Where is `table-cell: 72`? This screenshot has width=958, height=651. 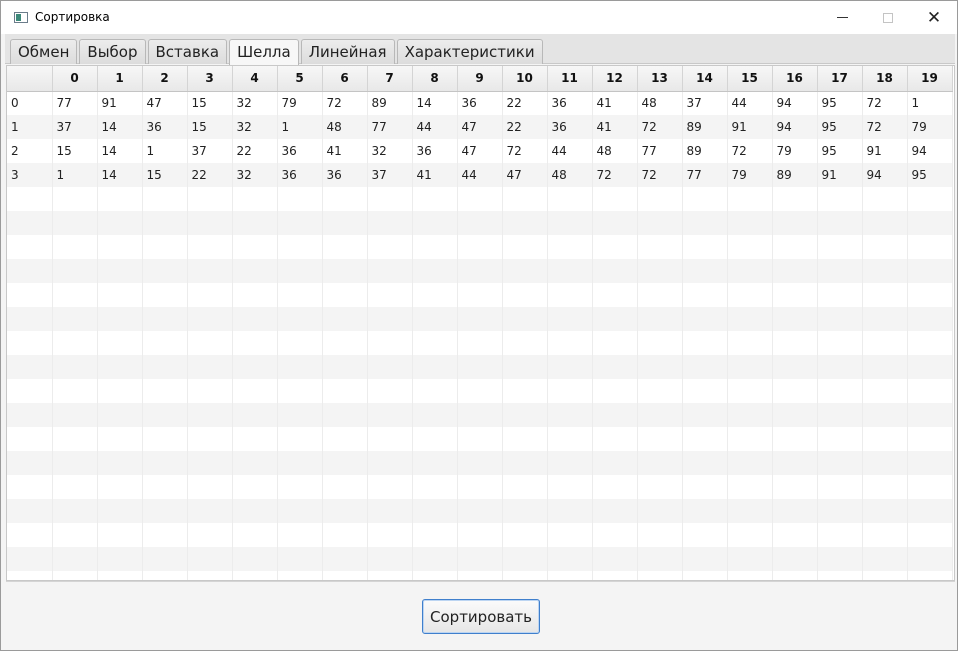 table-cell: 72 is located at coordinates (615, 175).